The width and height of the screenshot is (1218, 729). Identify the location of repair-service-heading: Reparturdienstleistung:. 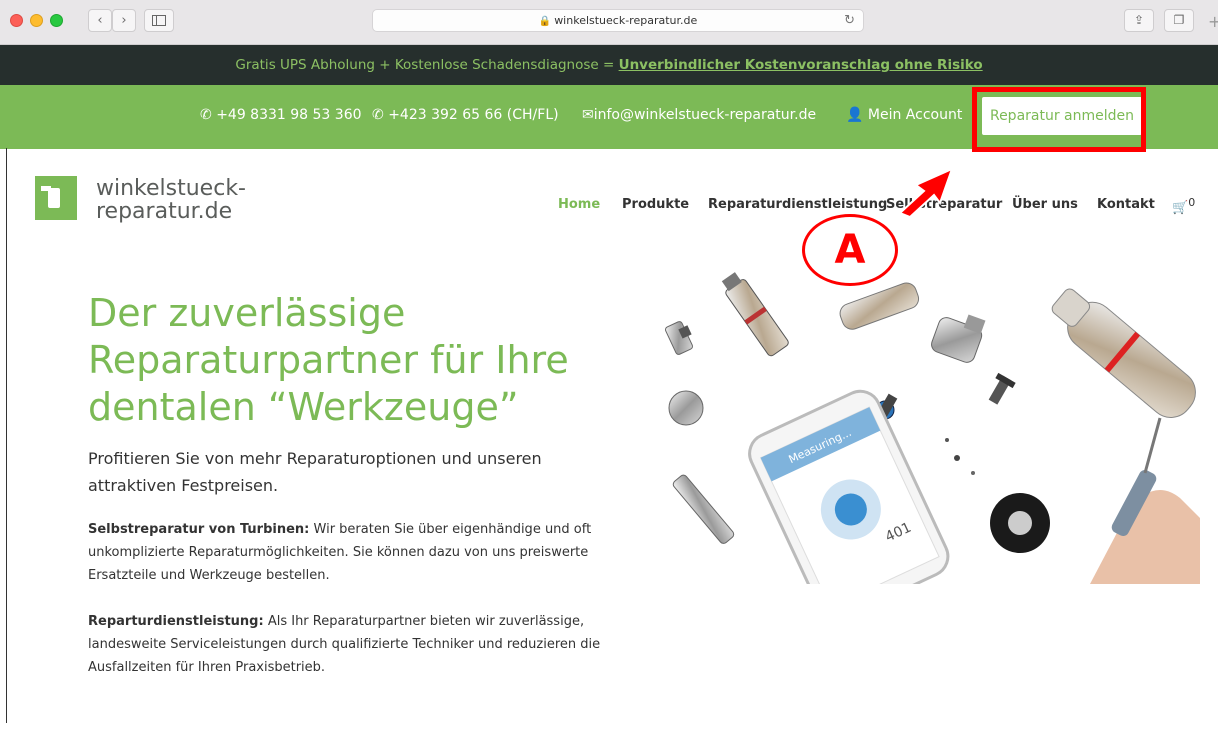
(176, 621).